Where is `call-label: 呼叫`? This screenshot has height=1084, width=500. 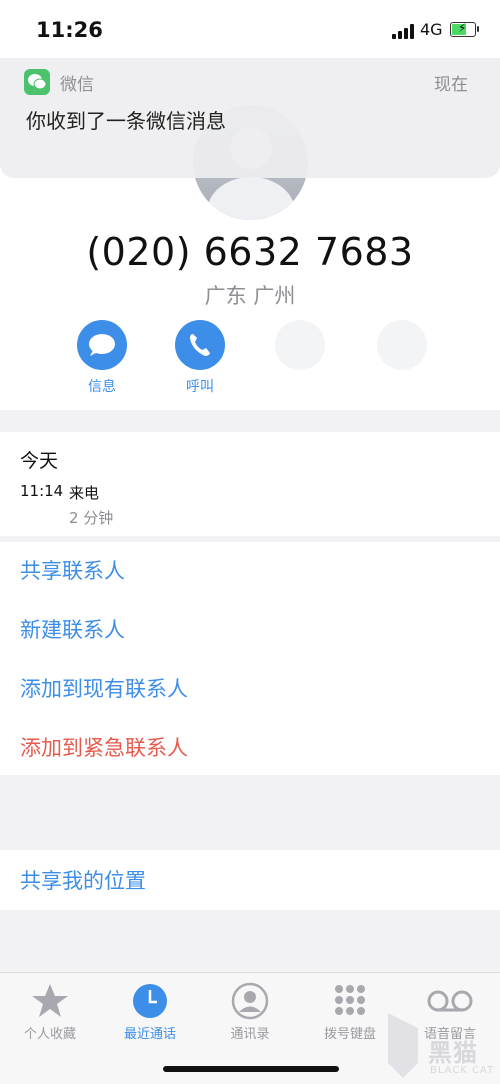
call-label: 呼叫 is located at coordinates (200, 387).